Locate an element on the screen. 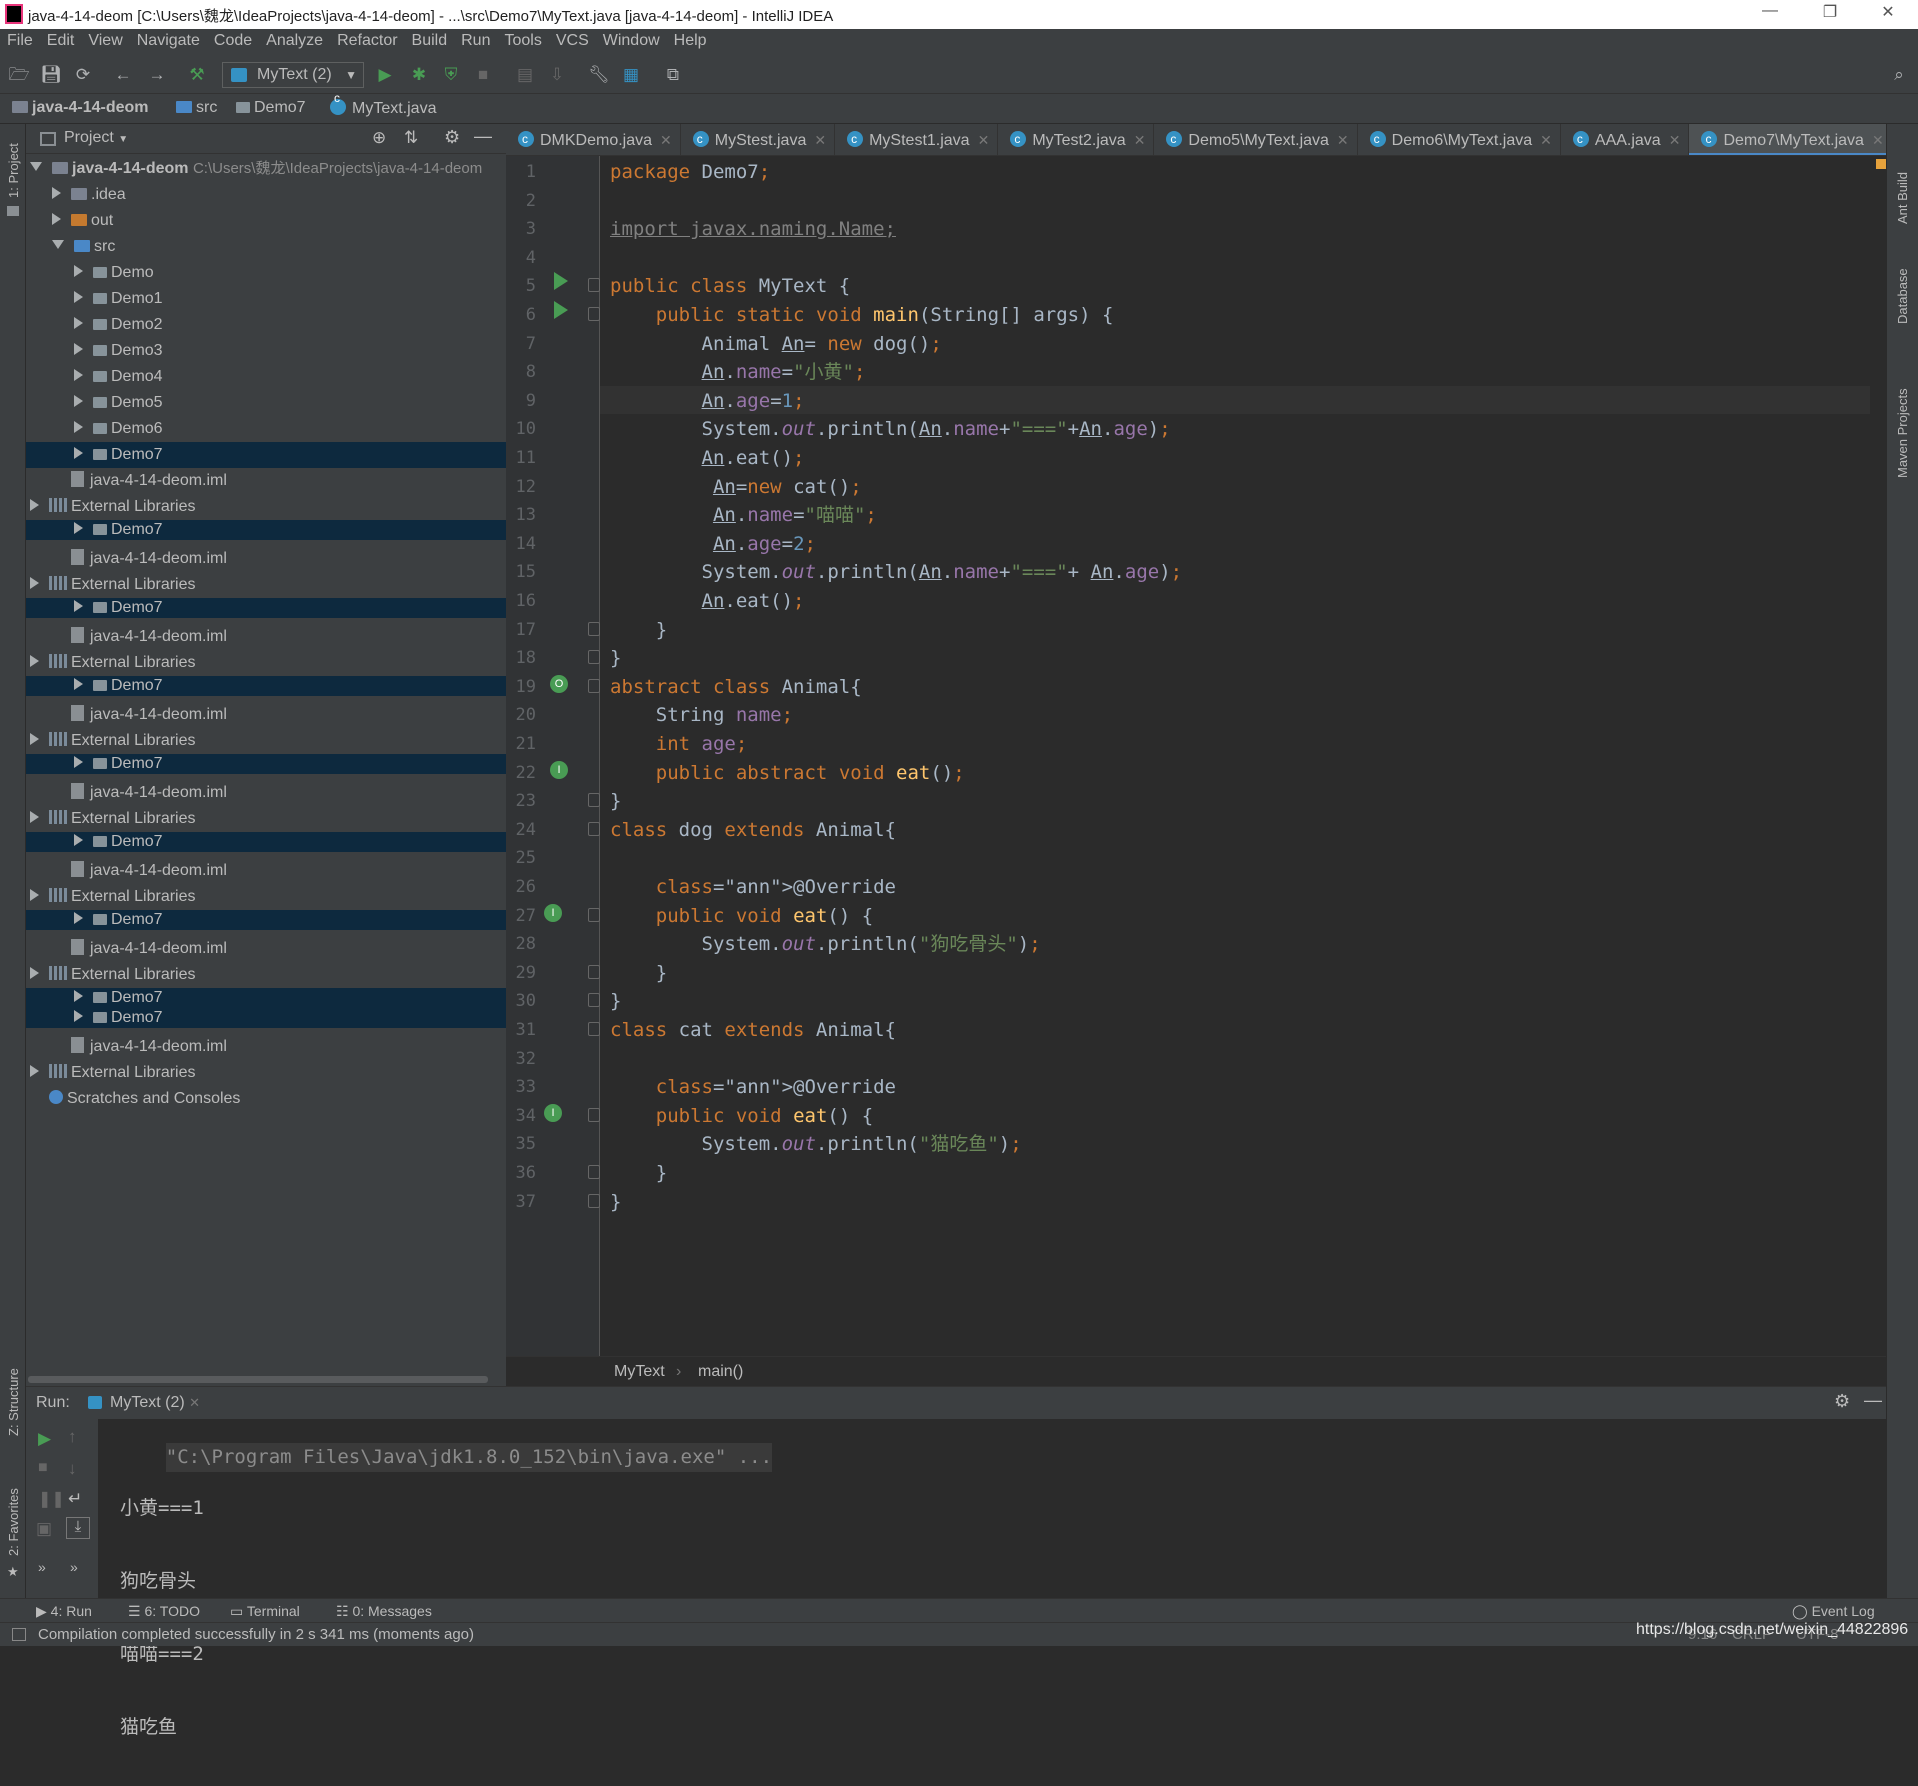 This screenshot has height=1786, width=1918. horizontal-scrollbar is located at coordinates (258, 1379).